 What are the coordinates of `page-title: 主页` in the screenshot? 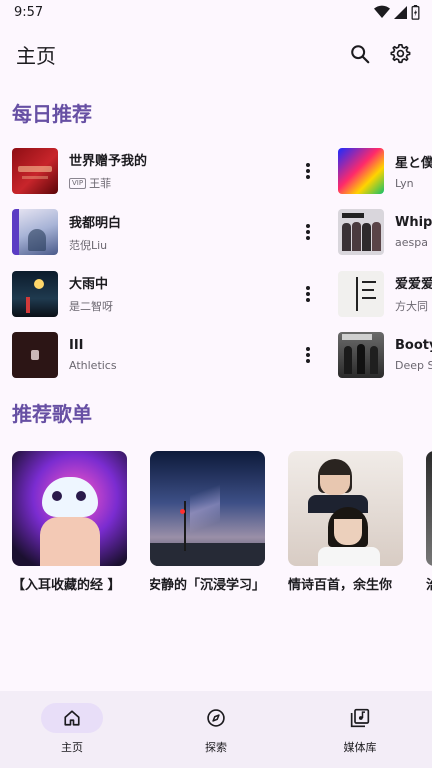 It's located at (36, 55).